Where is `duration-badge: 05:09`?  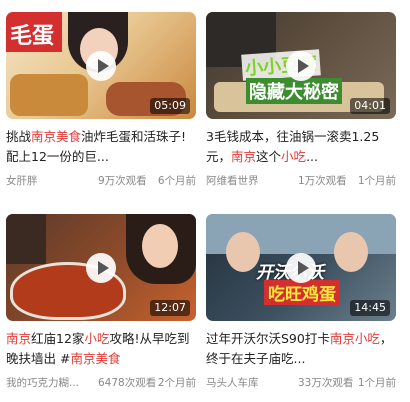
duration-badge: 05:09 is located at coordinates (170, 106).